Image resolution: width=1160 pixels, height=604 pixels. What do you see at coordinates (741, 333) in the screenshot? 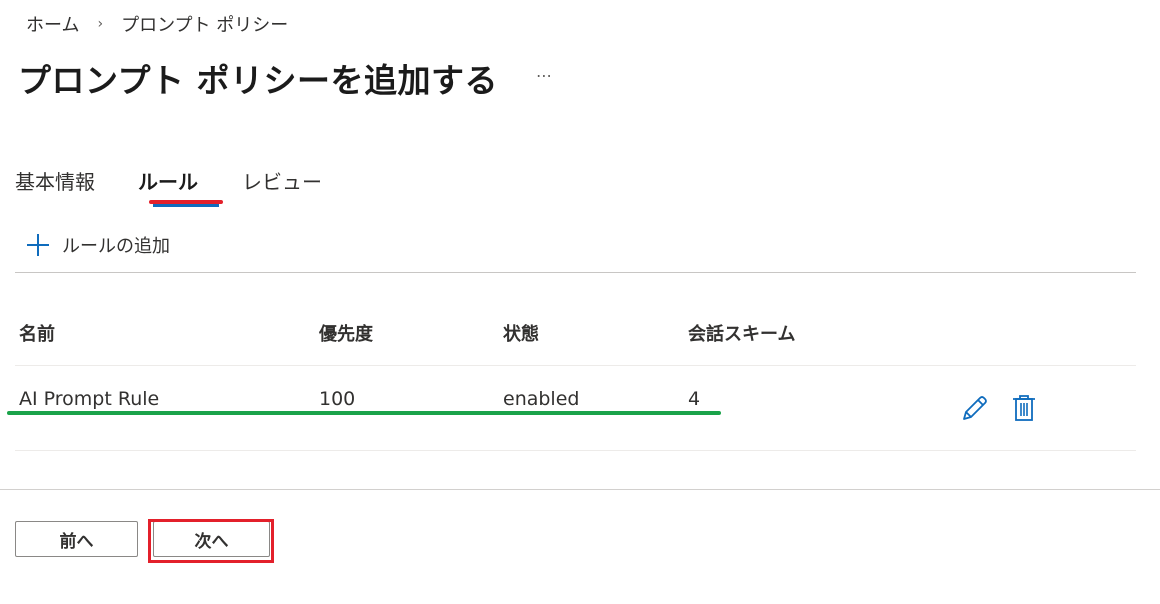
I see `column-header-scheme: 会話スキーム` at bounding box center [741, 333].